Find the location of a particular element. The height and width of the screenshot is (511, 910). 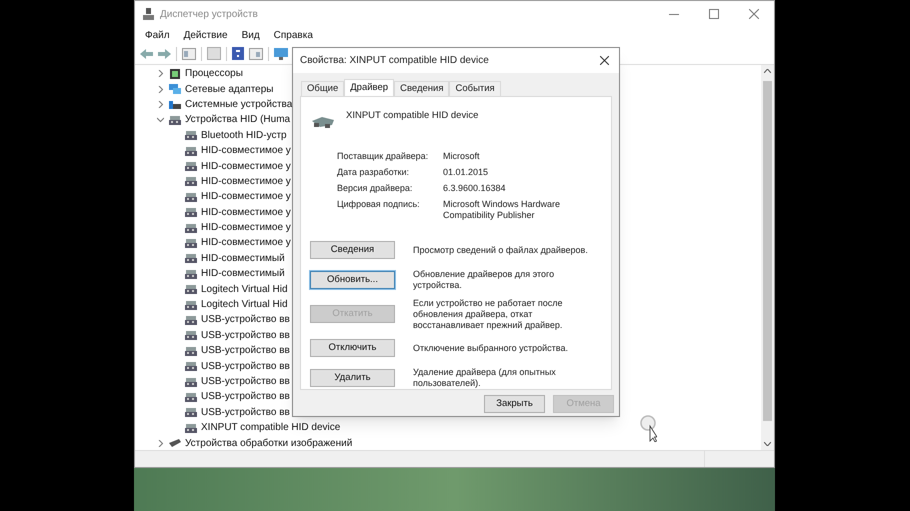

maximize-icon is located at coordinates (714, 14).